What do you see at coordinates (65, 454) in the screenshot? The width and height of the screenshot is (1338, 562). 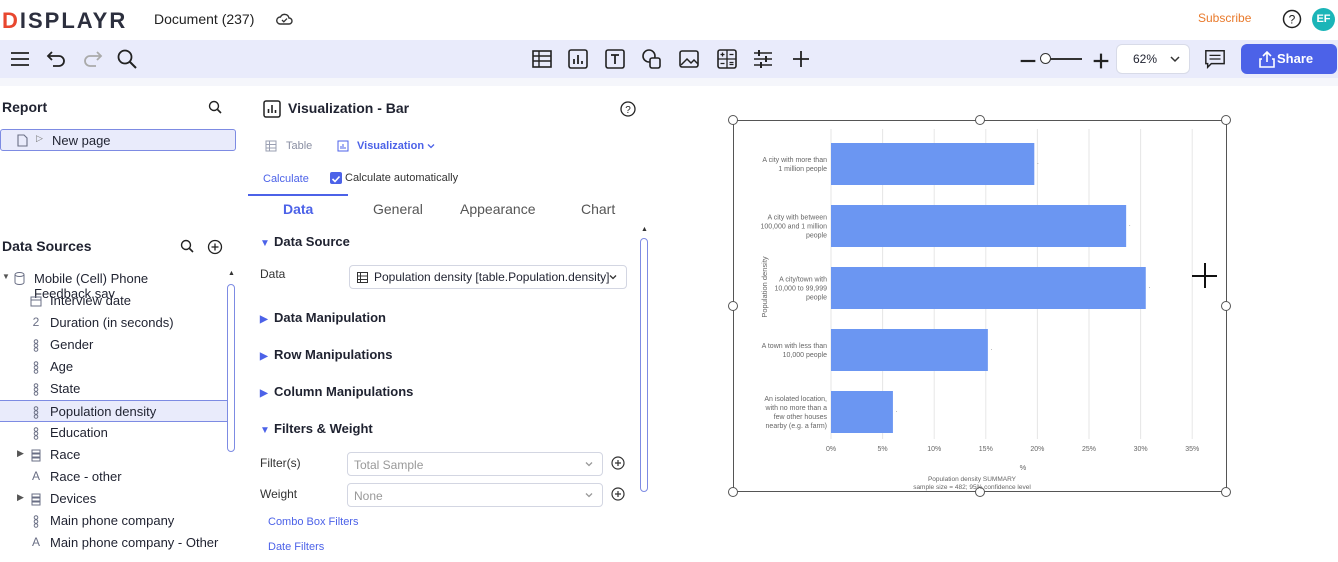 I see `variable-label: Race` at bounding box center [65, 454].